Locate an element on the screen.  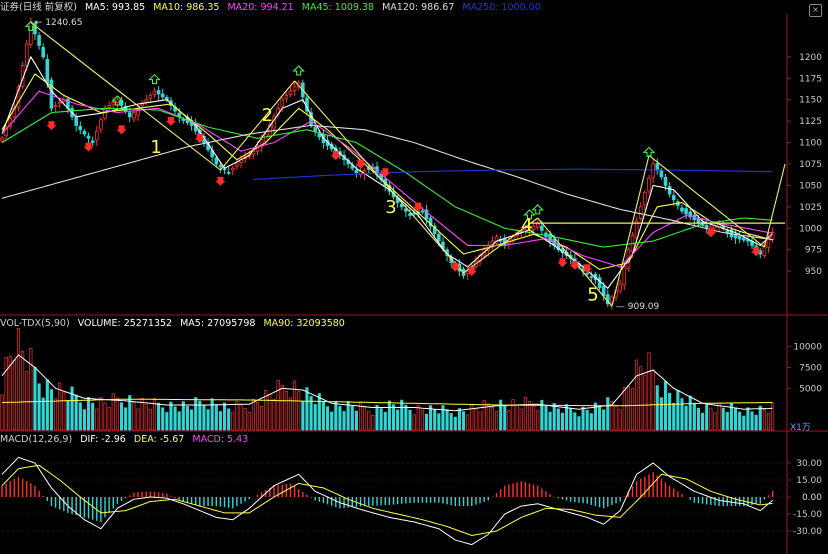
y-tick-label: 10000 is located at coordinates (807, 348).